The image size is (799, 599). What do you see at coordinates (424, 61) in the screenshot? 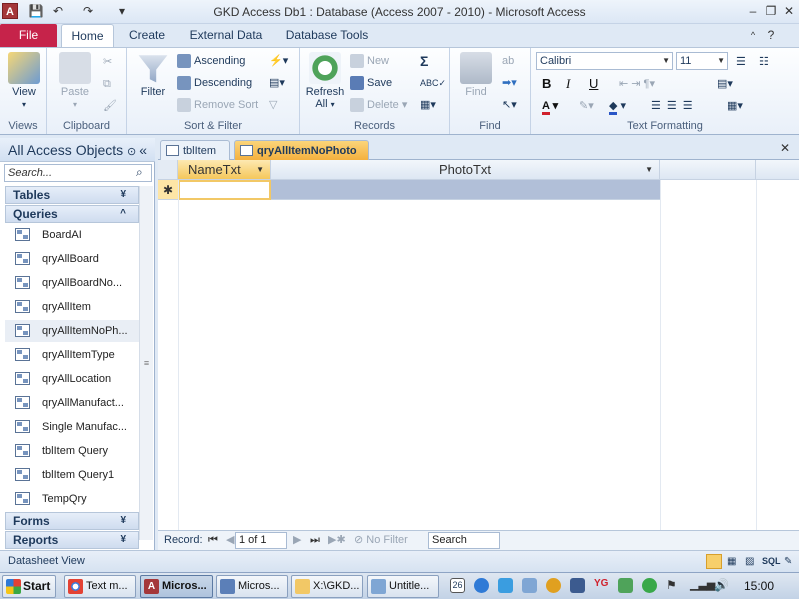
I see `totals-icon: Σ` at bounding box center [424, 61].